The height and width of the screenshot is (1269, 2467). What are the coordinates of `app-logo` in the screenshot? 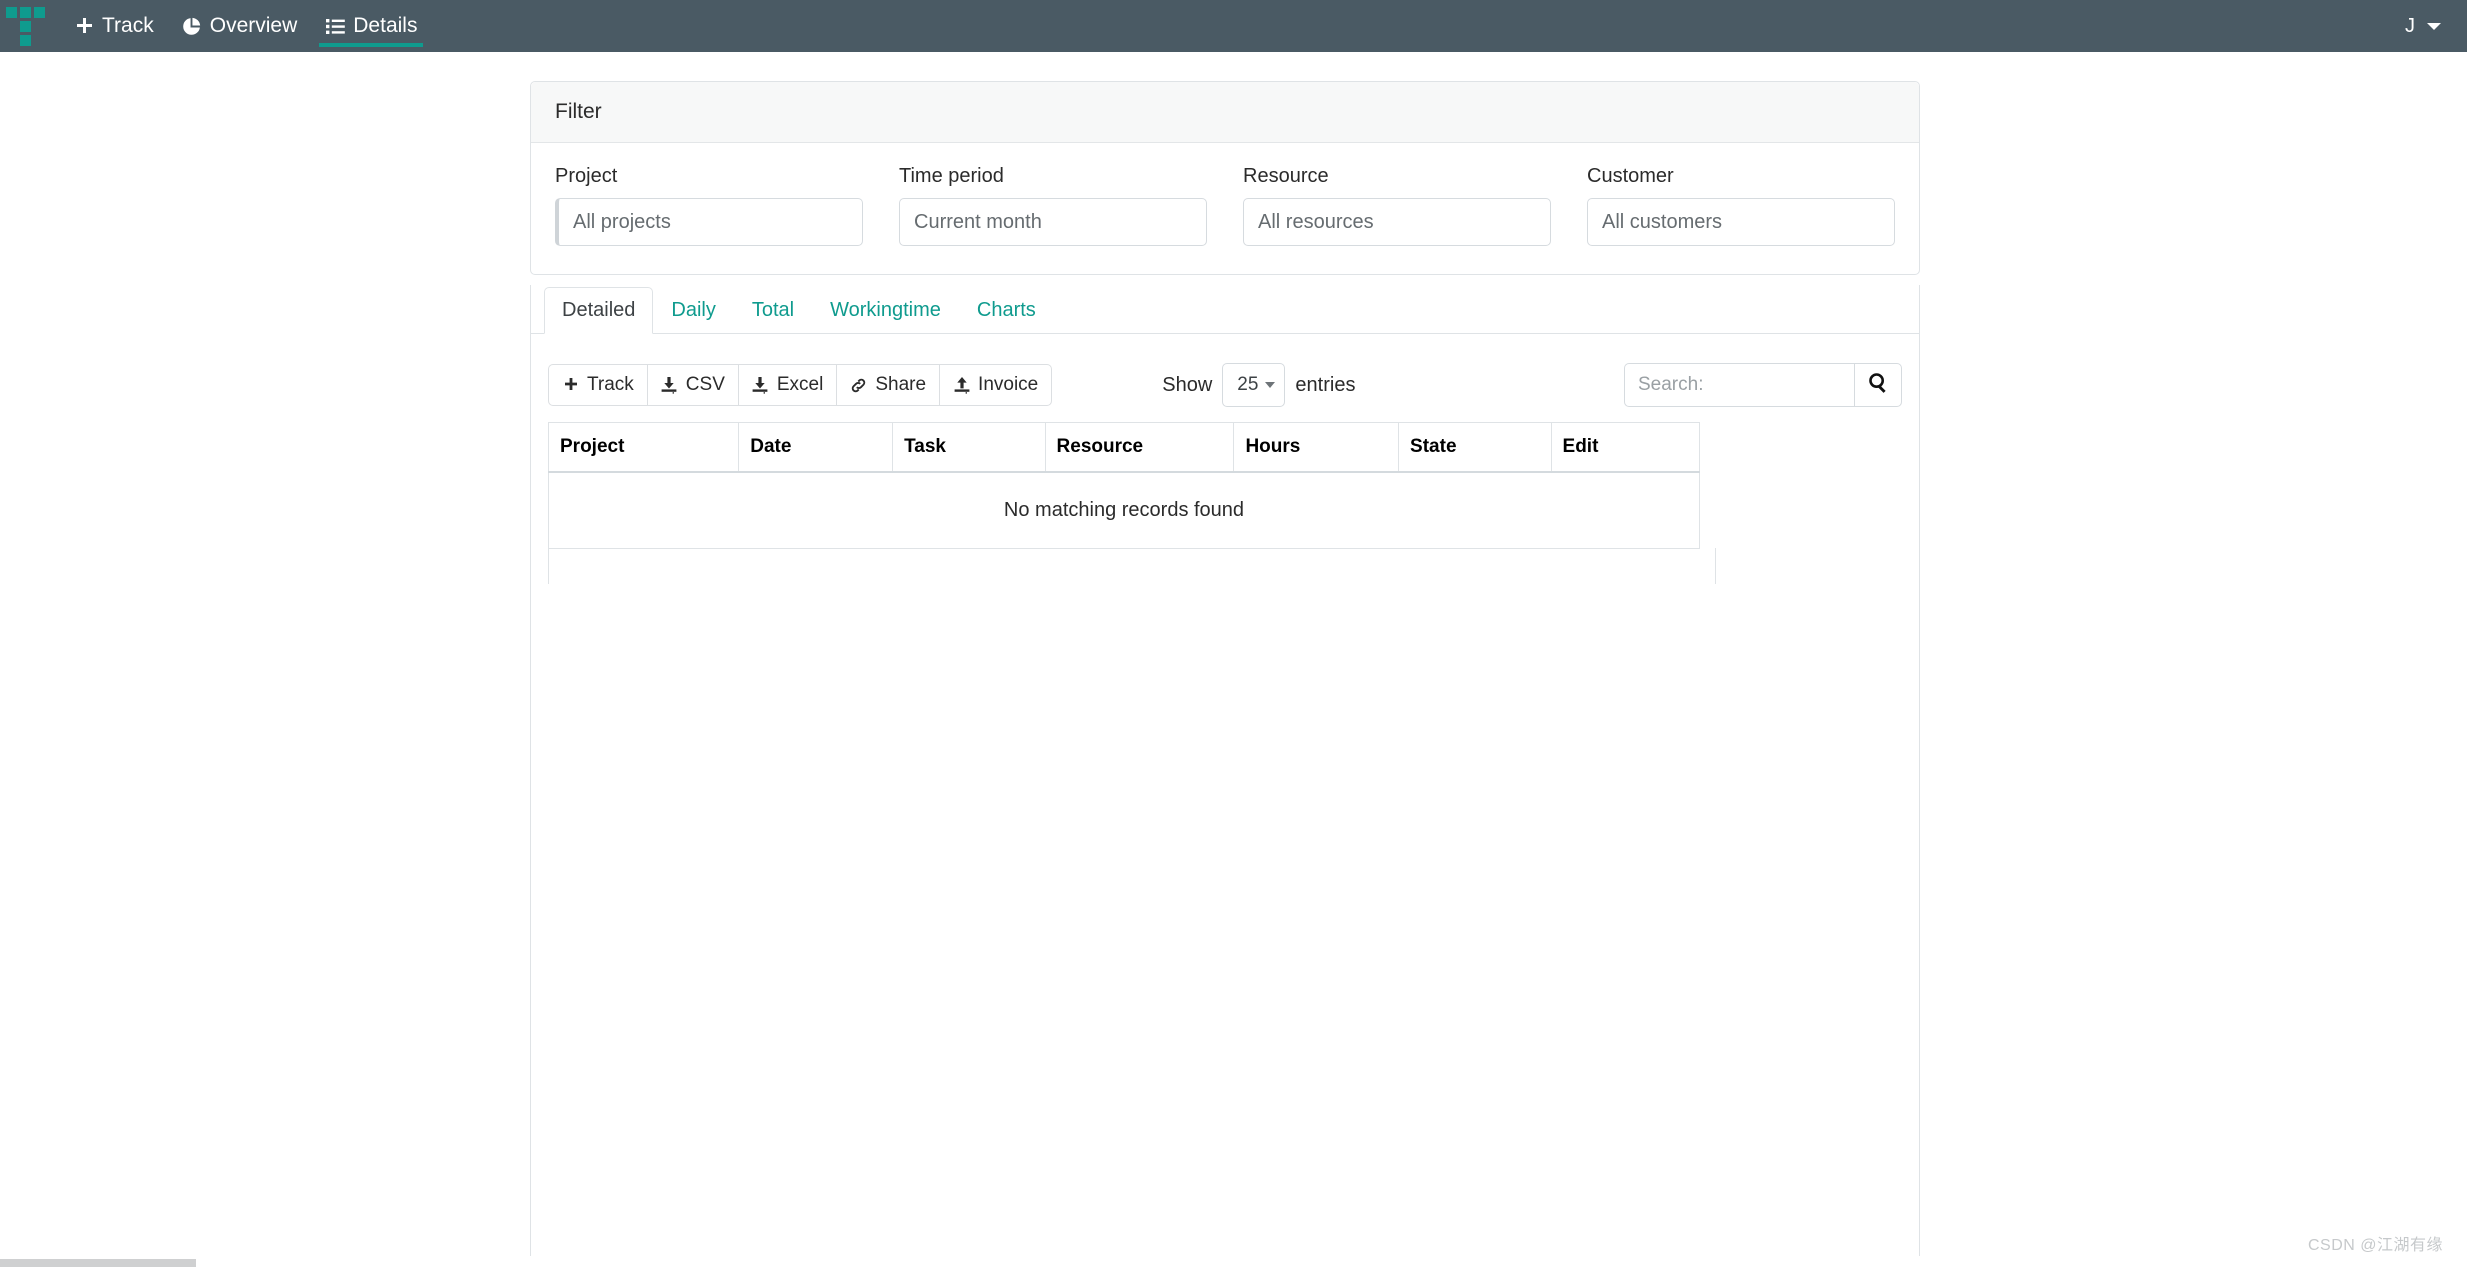 It's located at (22, 26).